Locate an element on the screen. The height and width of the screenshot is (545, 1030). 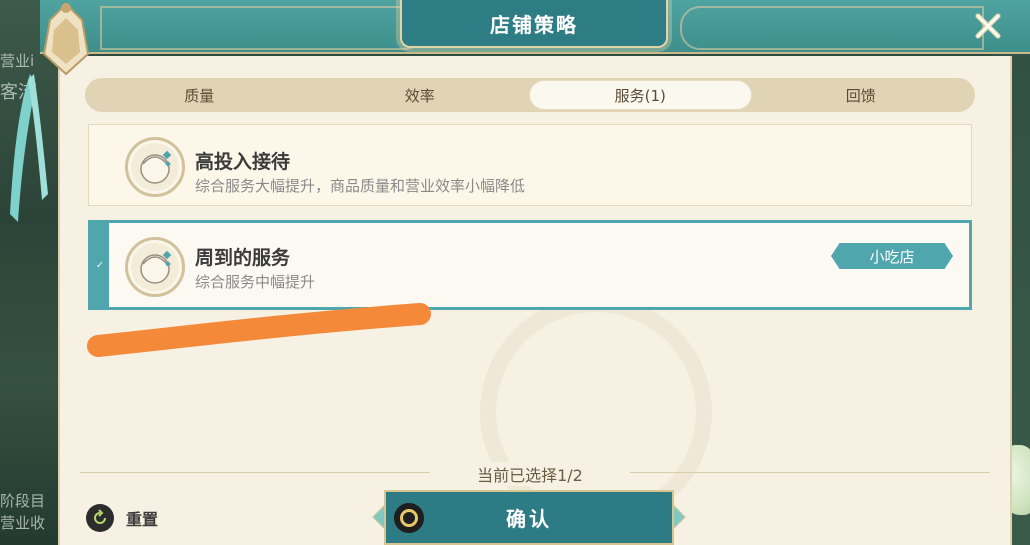
reset-button: 重置 is located at coordinates (122, 518).